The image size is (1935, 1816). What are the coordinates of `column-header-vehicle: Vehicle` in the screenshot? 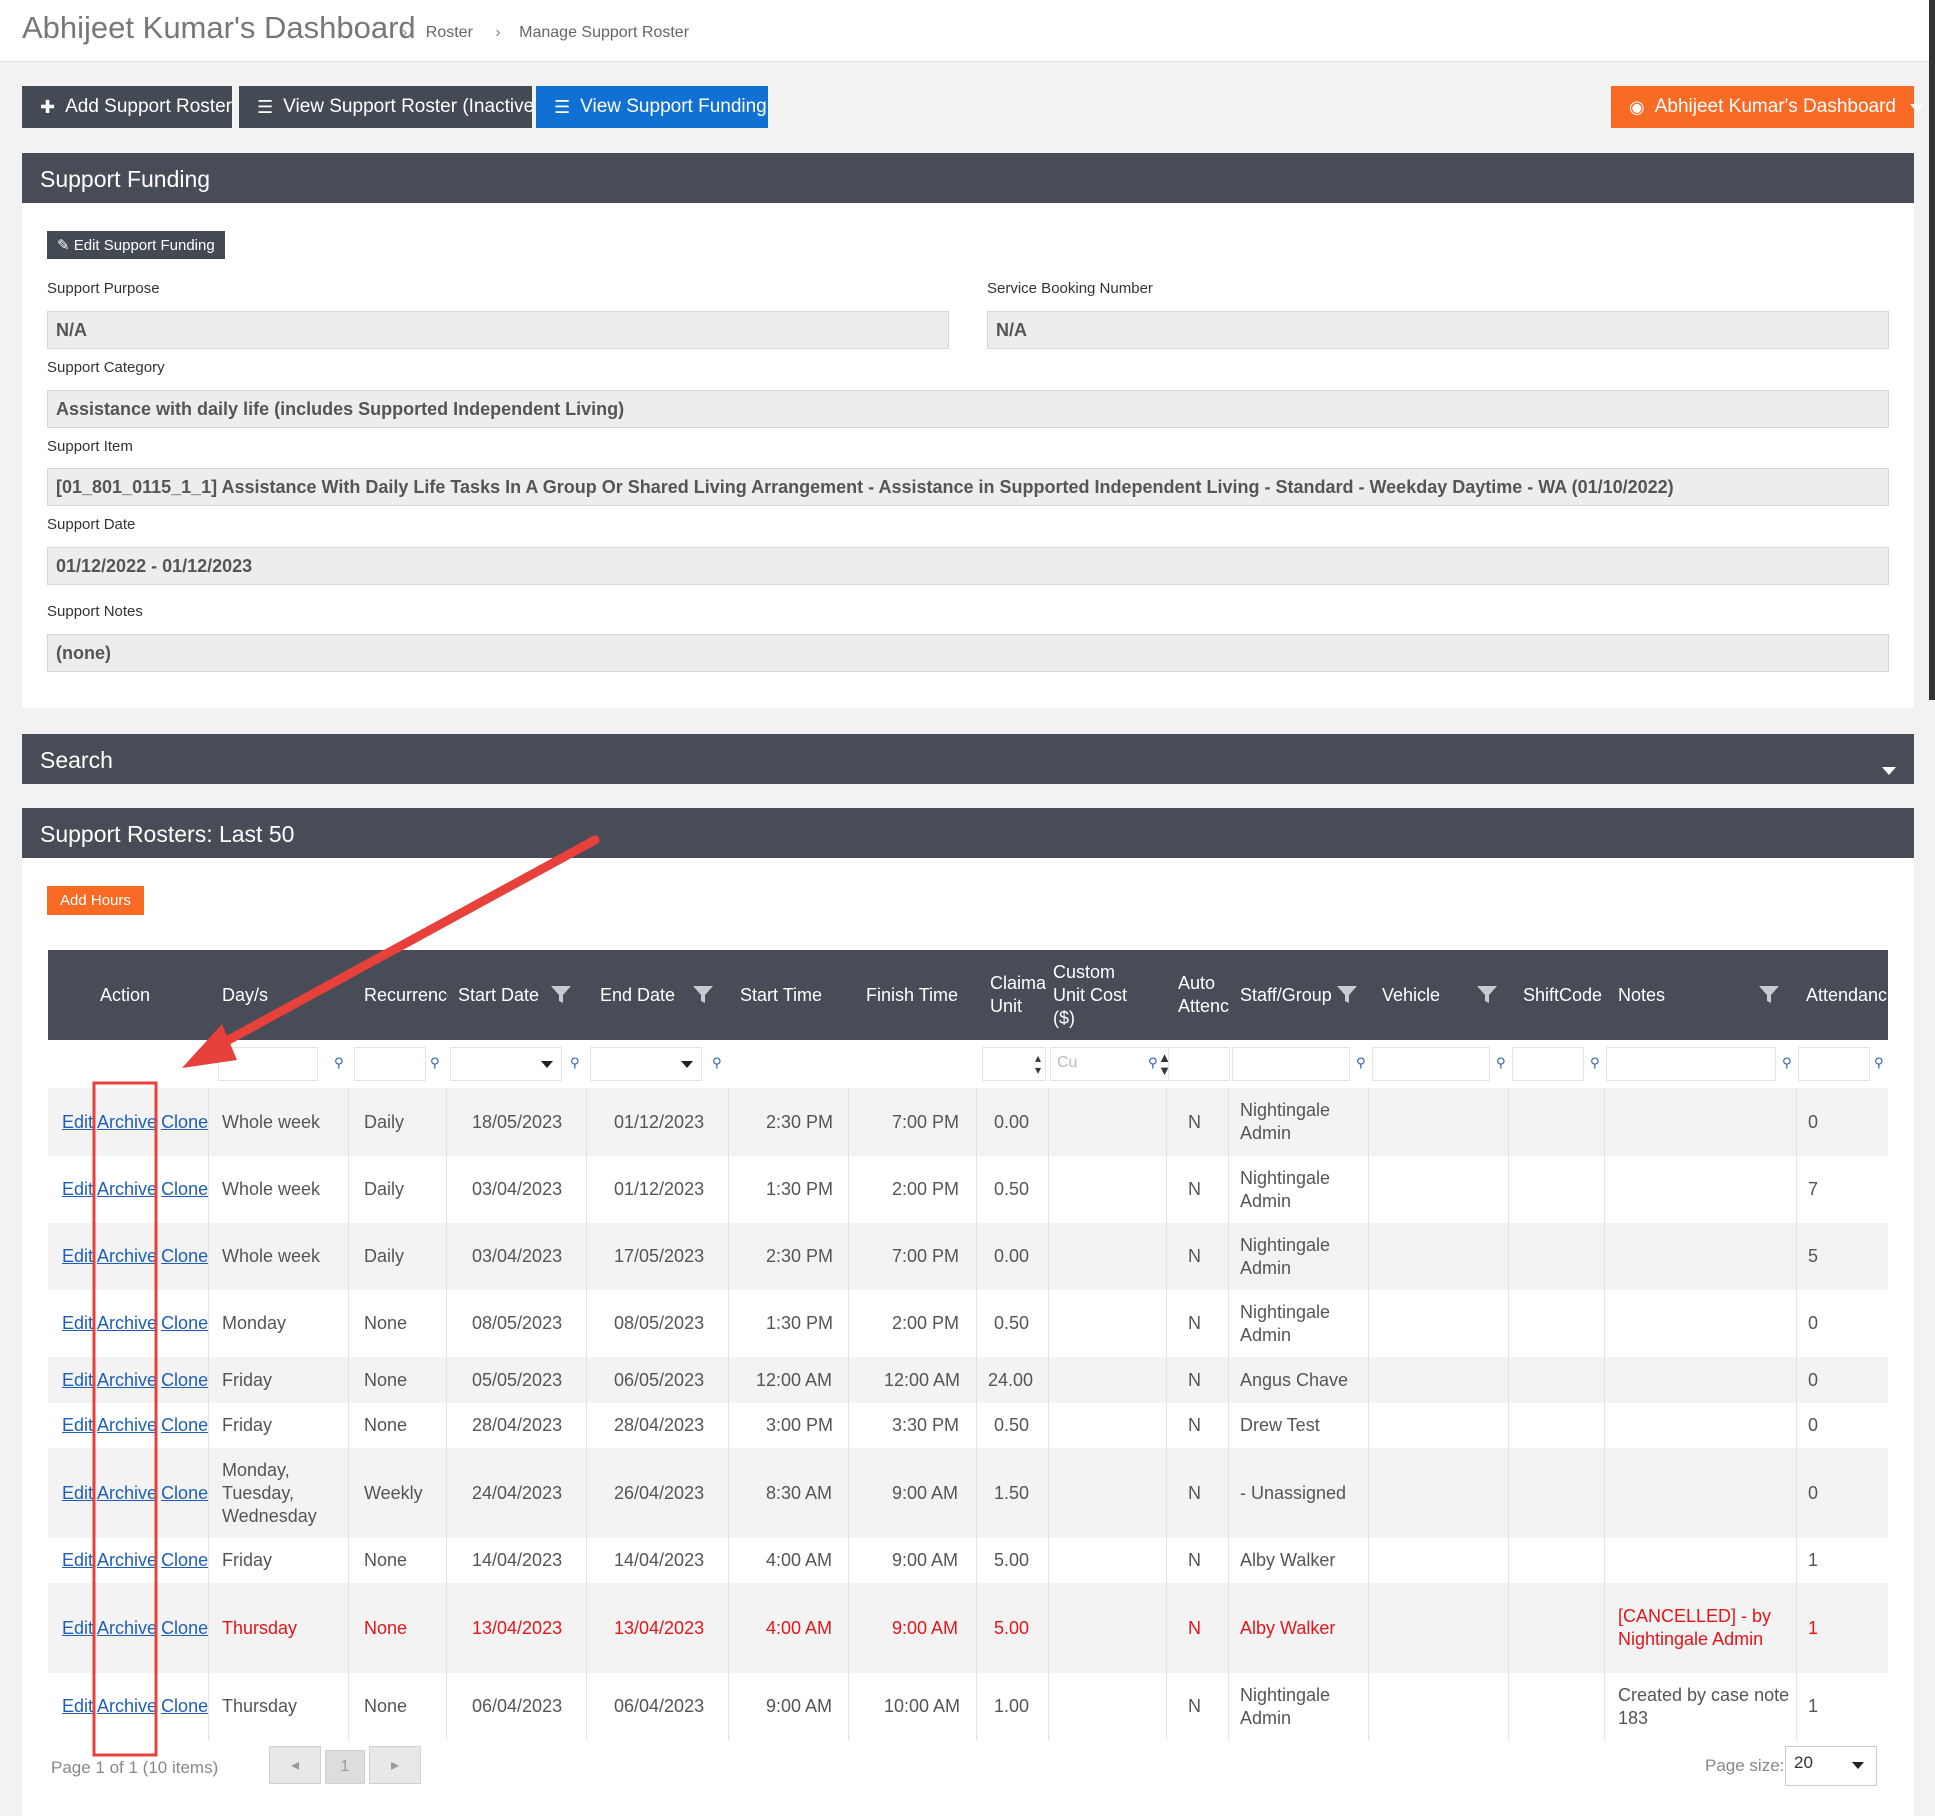 It's located at (1411, 995).